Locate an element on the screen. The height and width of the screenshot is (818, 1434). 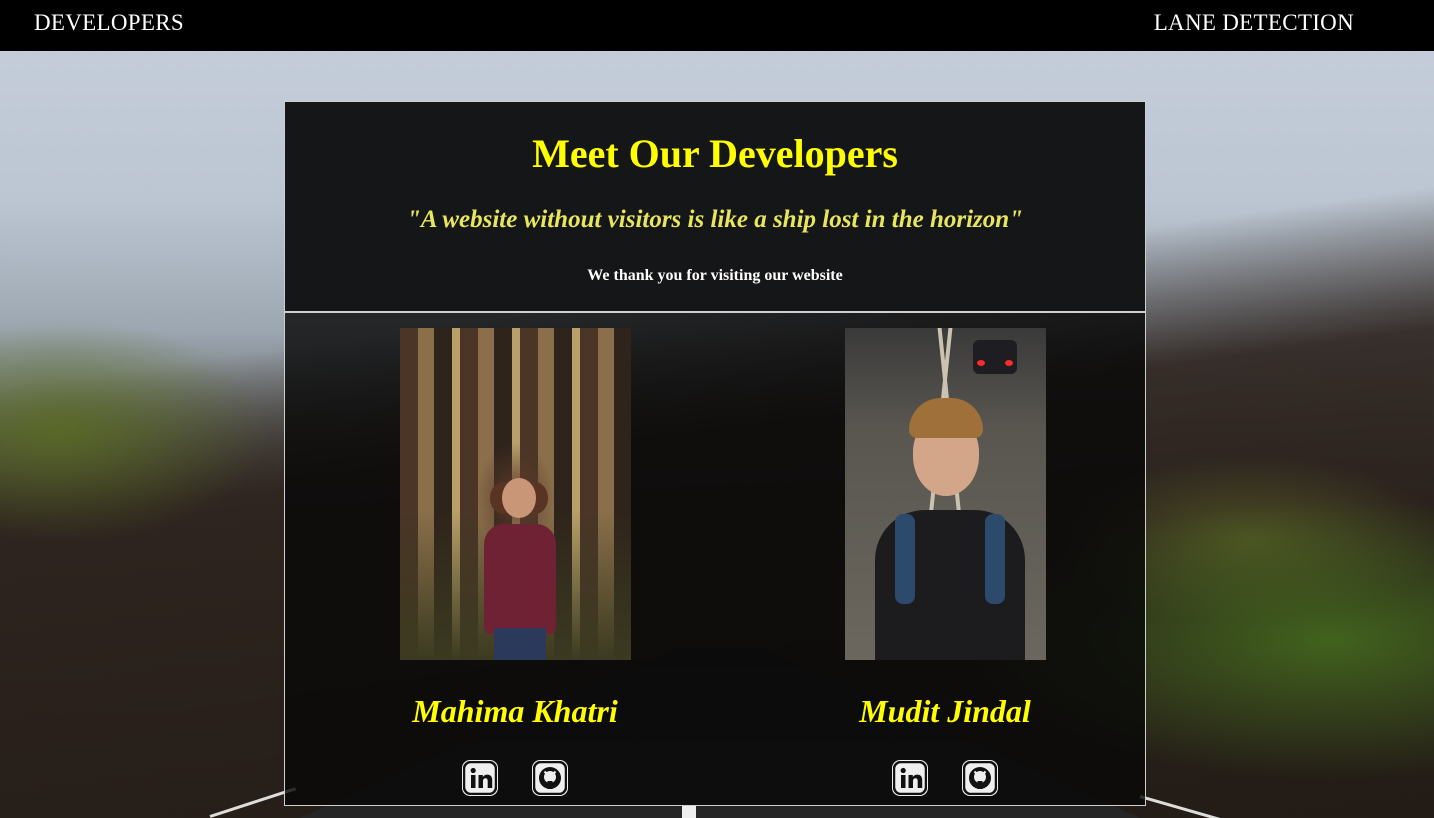
developer-card: Mahima Khatri is located at coordinates (515, 562).